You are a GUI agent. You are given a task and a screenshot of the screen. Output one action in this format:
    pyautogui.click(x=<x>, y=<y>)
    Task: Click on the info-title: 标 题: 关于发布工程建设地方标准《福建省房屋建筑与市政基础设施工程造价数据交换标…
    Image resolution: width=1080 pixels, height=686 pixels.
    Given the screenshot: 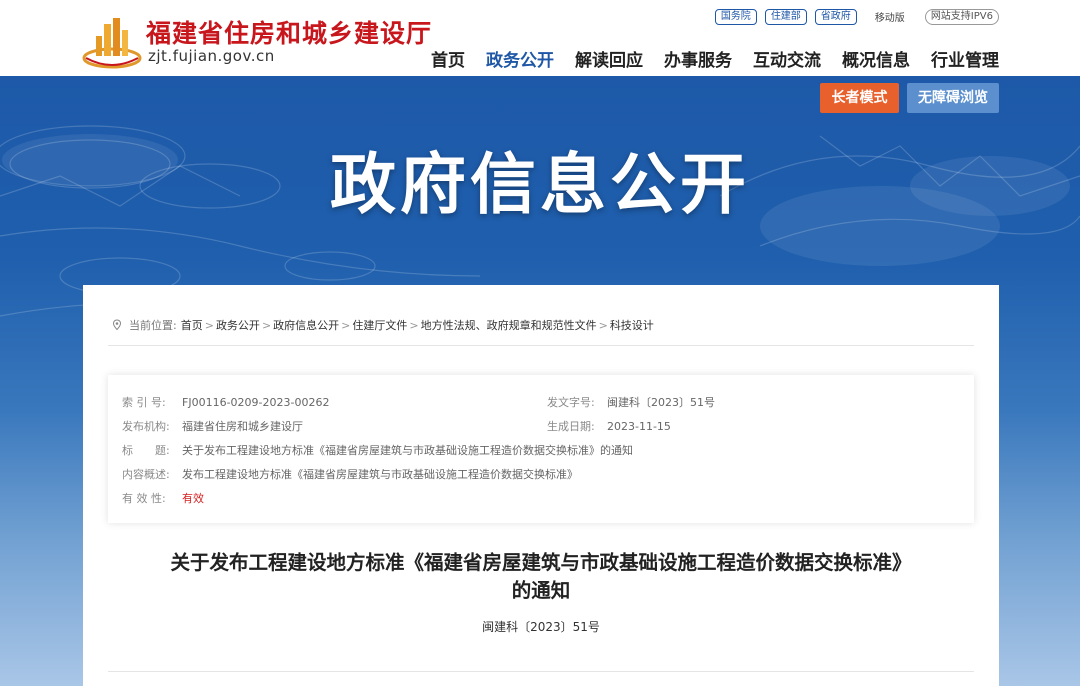 What is the action you would take?
    pyautogui.click(x=377, y=450)
    